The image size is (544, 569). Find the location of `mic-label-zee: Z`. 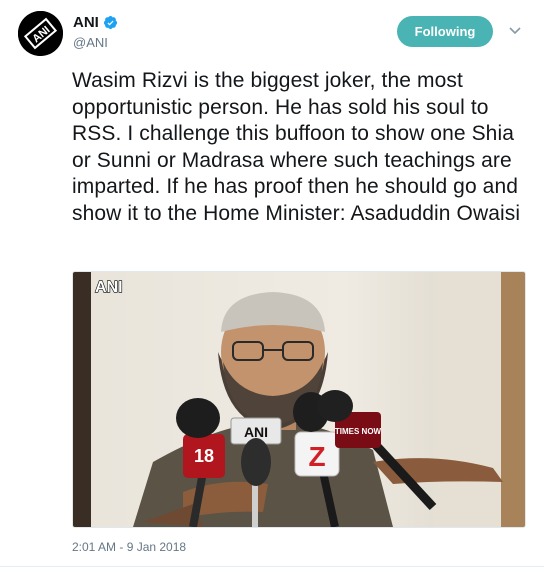

mic-label-zee: Z is located at coordinates (316, 456).